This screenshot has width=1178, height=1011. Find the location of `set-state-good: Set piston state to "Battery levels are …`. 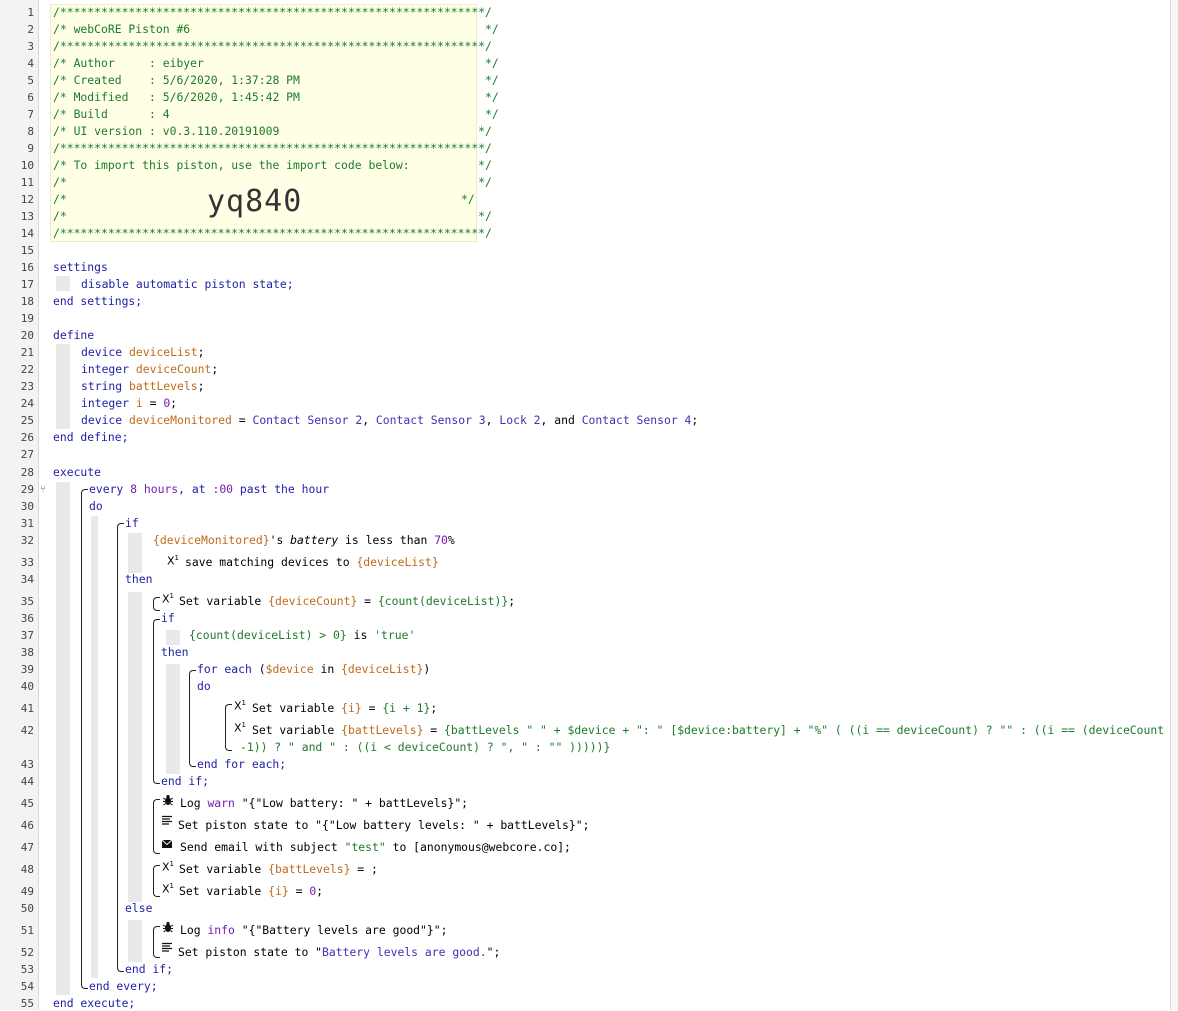

set-state-good: Set piston state to "Battery levels are … is located at coordinates (339, 952).